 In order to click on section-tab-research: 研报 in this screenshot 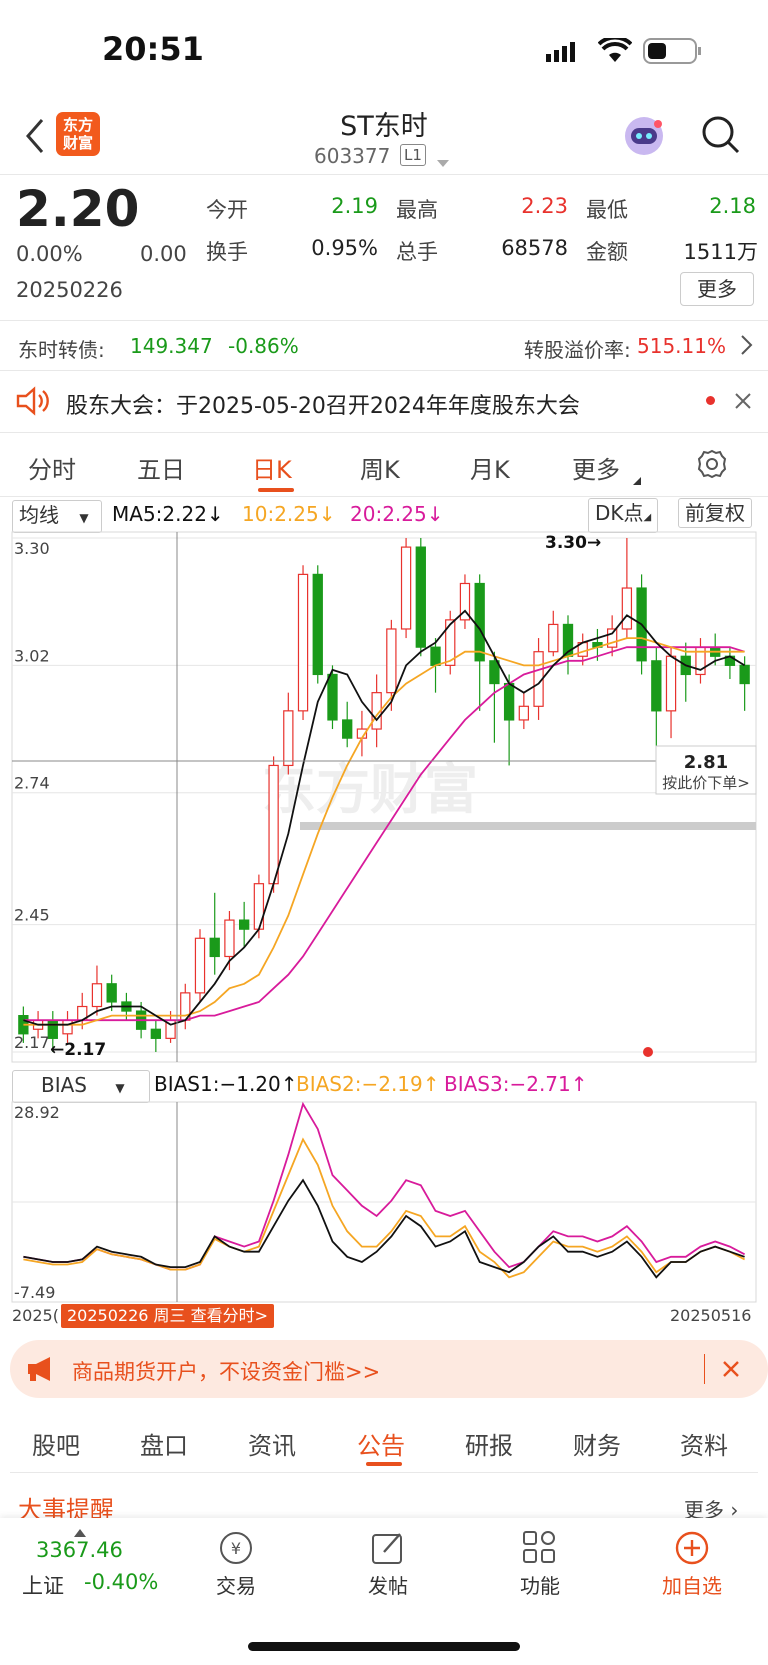, I will do `click(489, 1443)`.